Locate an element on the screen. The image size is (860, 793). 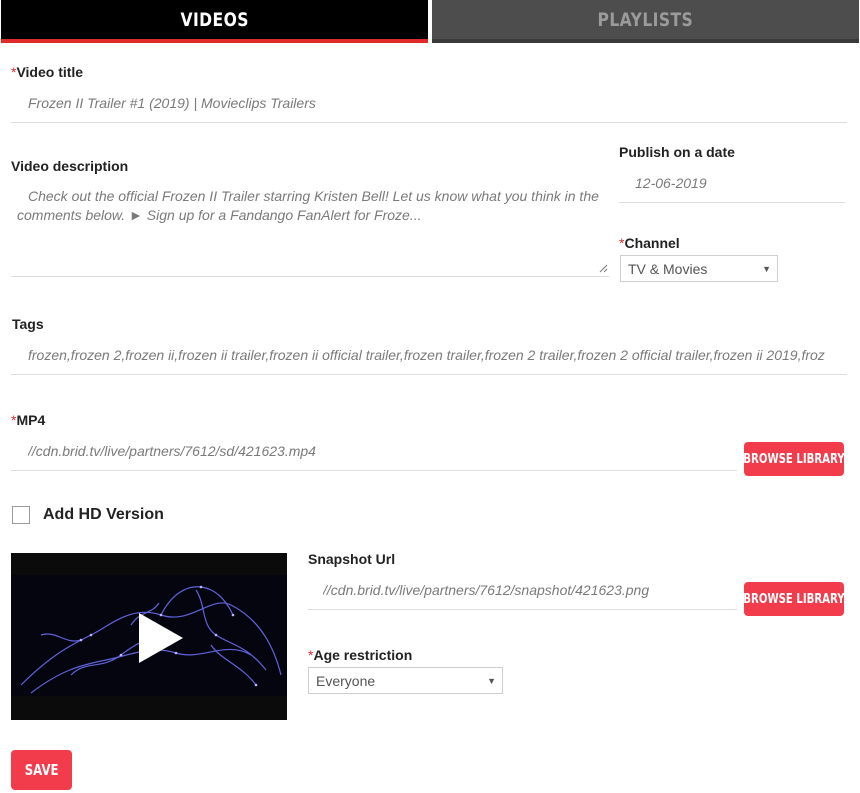
mp4-browse-library-button: BROWSE LIBRARY is located at coordinates (794, 459).